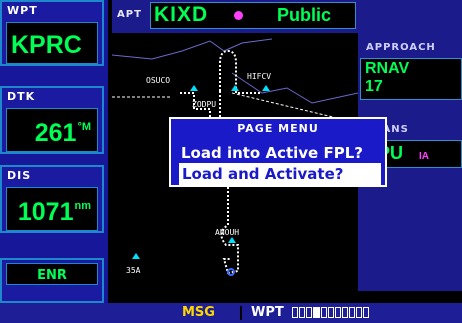 The height and width of the screenshot is (323, 462). What do you see at coordinates (198, 312) in the screenshot?
I see `msg-annunciator: MSG` at bounding box center [198, 312].